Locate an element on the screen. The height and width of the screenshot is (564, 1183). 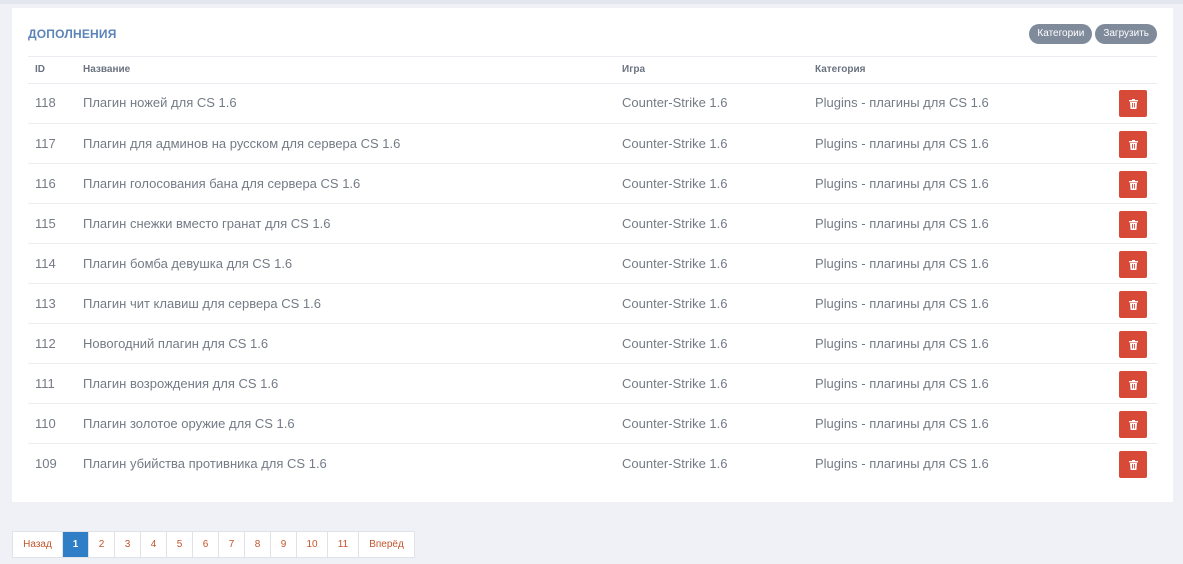
pagination: Назад 1 2 3 4 5 6 7 8 9 10 11 Вперёд is located at coordinates (213, 544).